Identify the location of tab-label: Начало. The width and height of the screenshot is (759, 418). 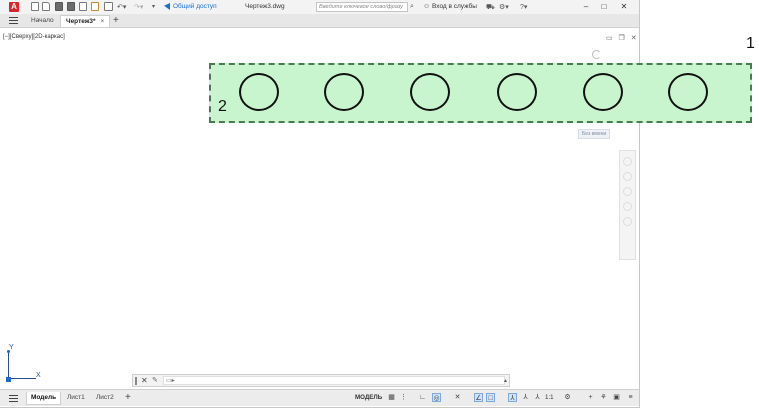
(42, 20).